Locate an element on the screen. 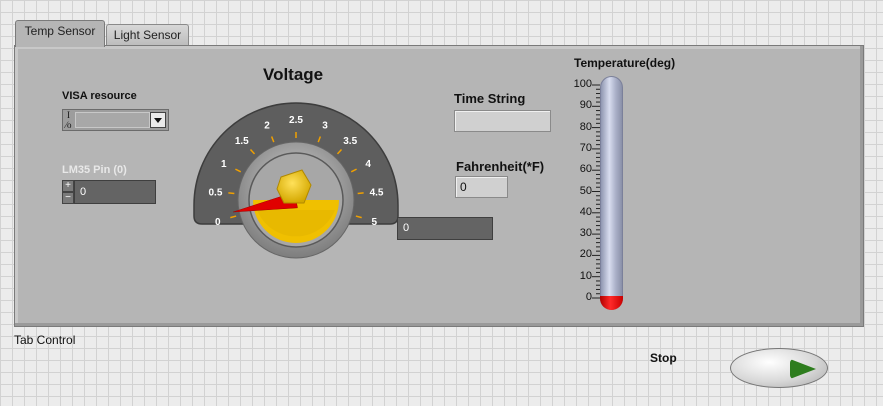  thermometer-scale-label: 100 is located at coordinates (582, 84).